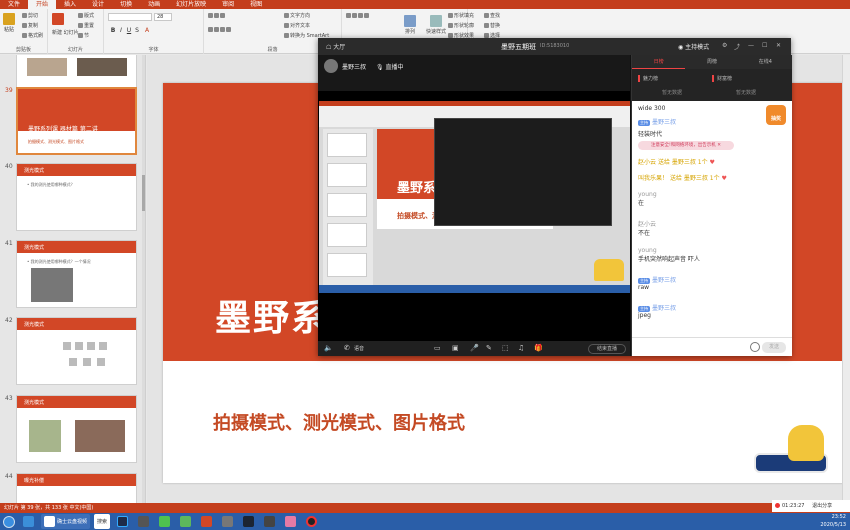 Image resolution: width=850 pixels, height=530 pixels. I want to click on notice-banner: 注意安全!和网络环境，出告示机 ✕, so click(686, 145).